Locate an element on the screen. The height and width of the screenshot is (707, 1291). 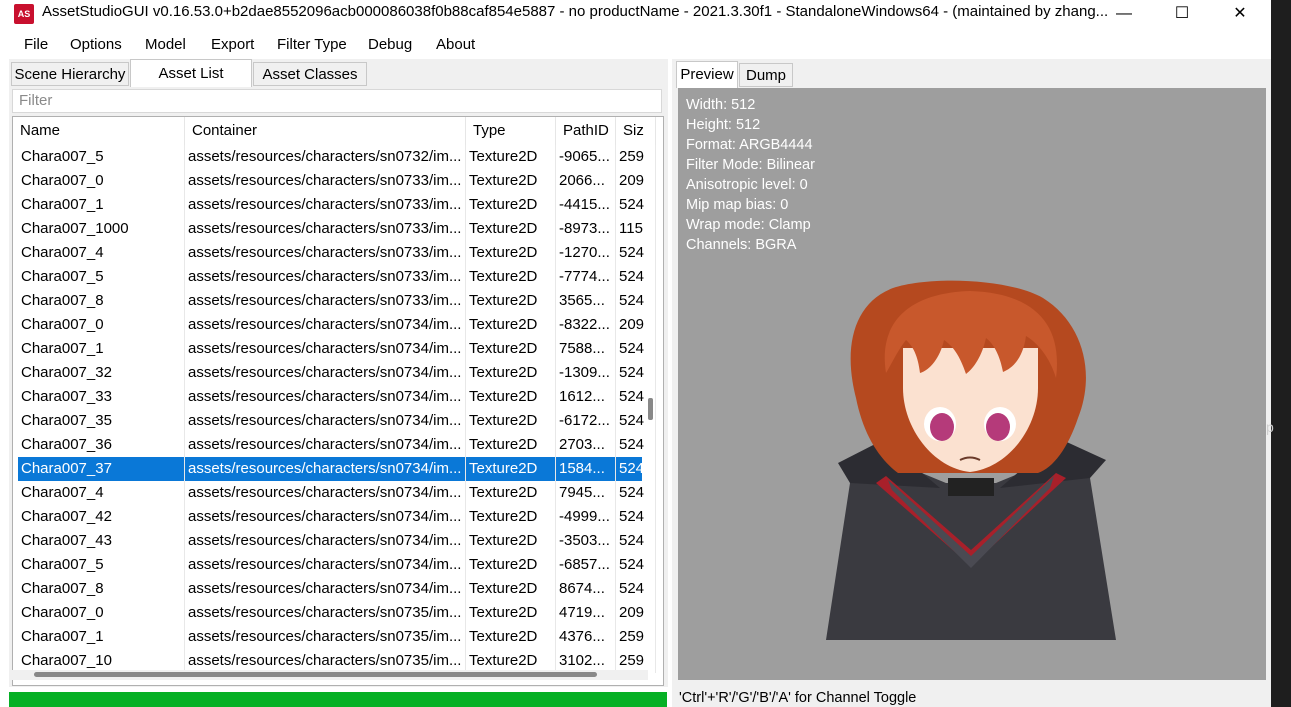
cell-name: Chara007_35 is located at coordinates (101, 421).